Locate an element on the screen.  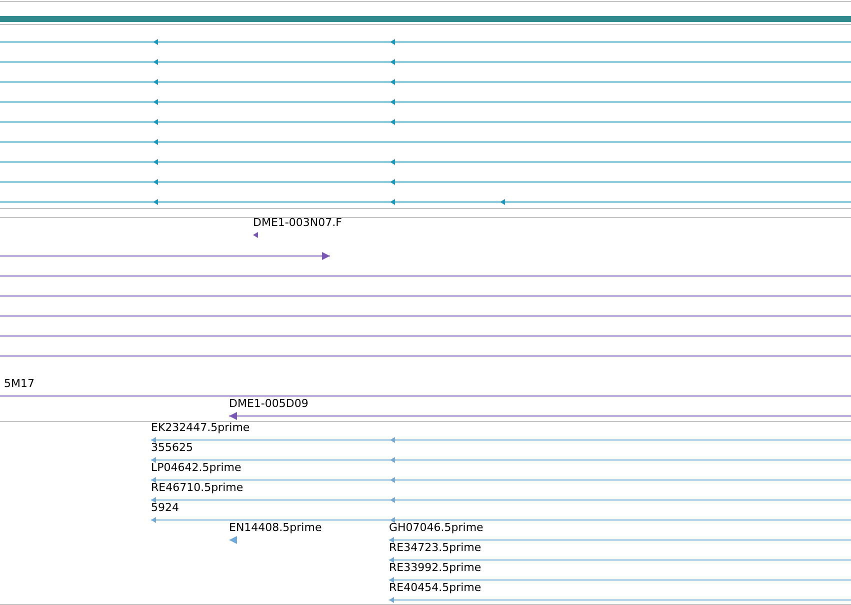
feature-label: LP04642.5prime is located at coordinates (196, 467).